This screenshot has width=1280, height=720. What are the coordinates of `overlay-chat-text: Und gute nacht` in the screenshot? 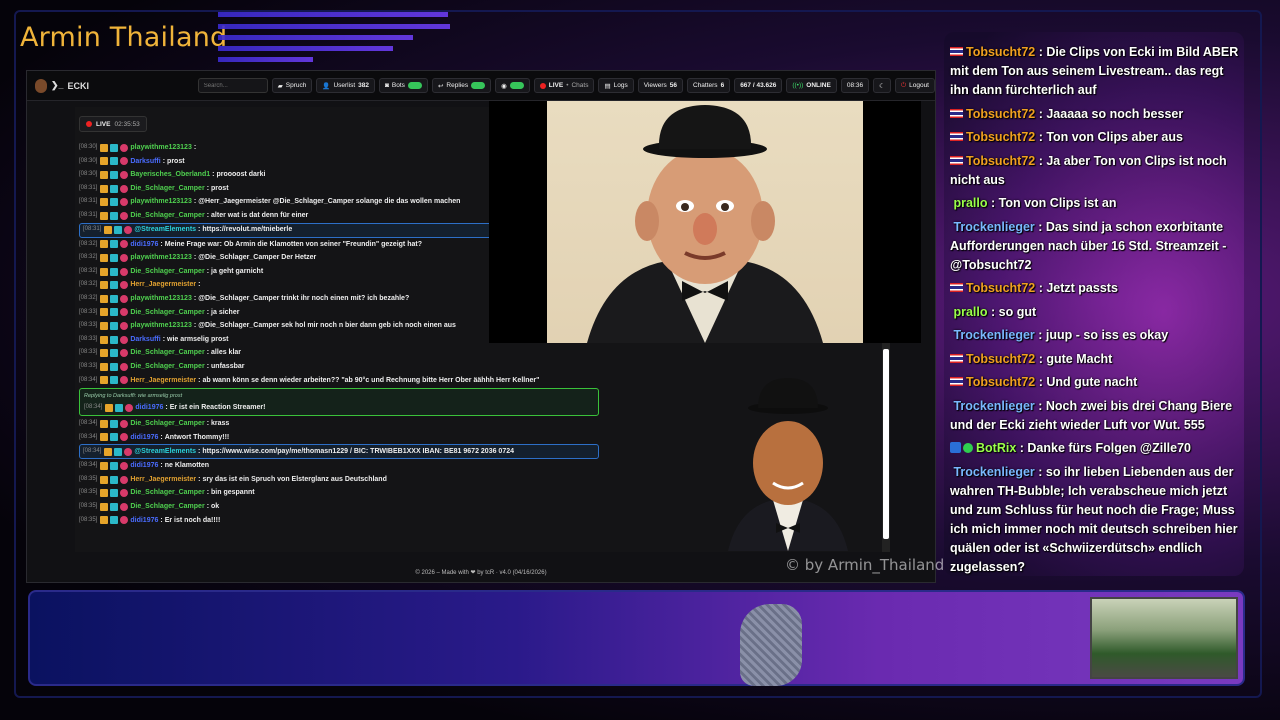 It's located at (1092, 382).